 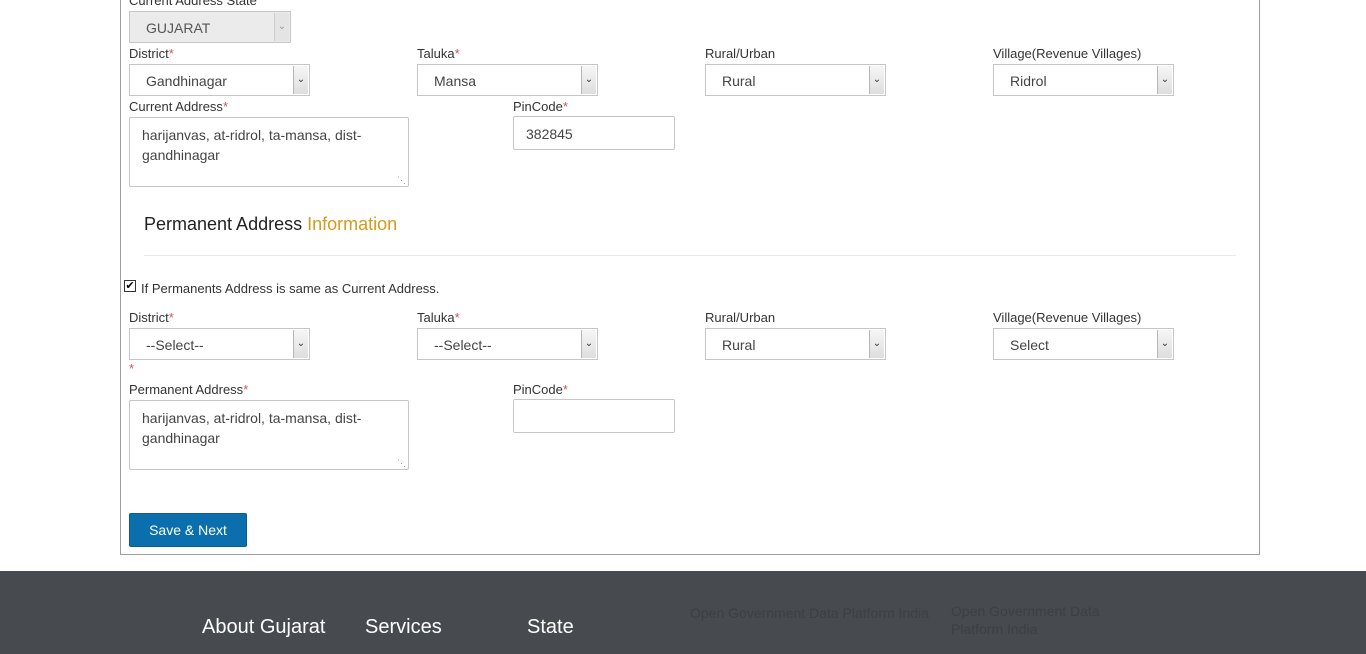 I want to click on save-next-button: Save & Next, so click(x=188, y=530).